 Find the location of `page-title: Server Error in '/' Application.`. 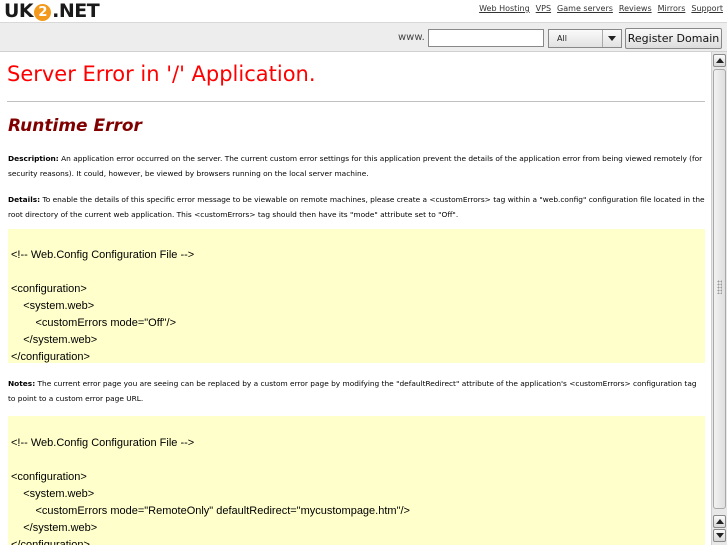

page-title: Server Error in '/' Application. is located at coordinates (161, 74).